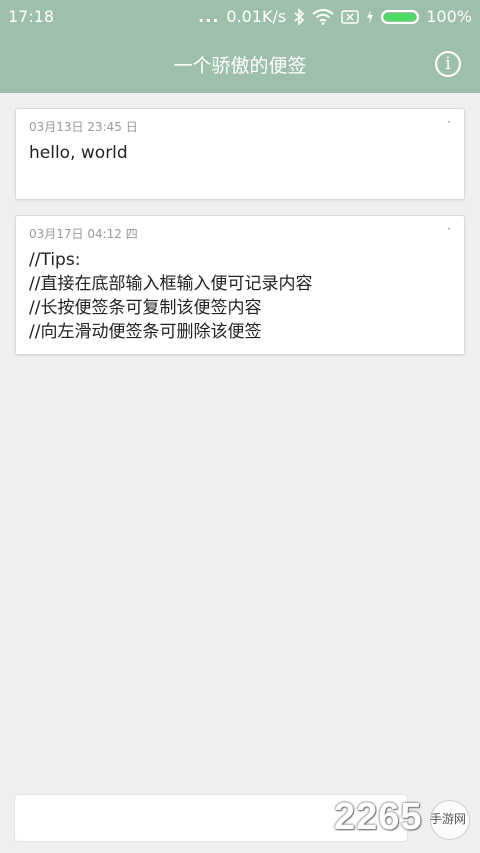  Describe the element at coordinates (448, 64) in the screenshot. I see `info-icon: i` at that location.